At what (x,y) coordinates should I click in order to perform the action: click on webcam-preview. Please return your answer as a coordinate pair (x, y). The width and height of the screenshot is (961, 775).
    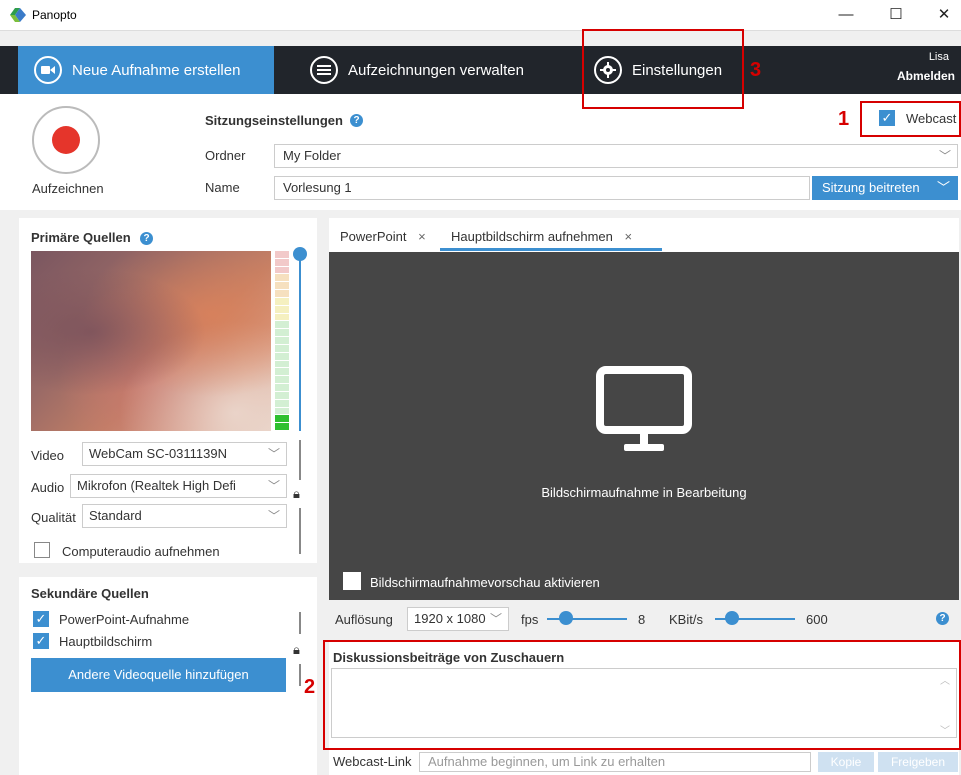
    Looking at the image, I should click on (151, 341).